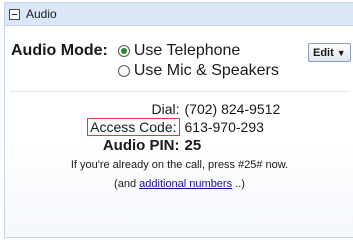  Describe the element at coordinates (185, 184) in the screenshot. I see `additional-numbers-link: additional numbers` at that location.